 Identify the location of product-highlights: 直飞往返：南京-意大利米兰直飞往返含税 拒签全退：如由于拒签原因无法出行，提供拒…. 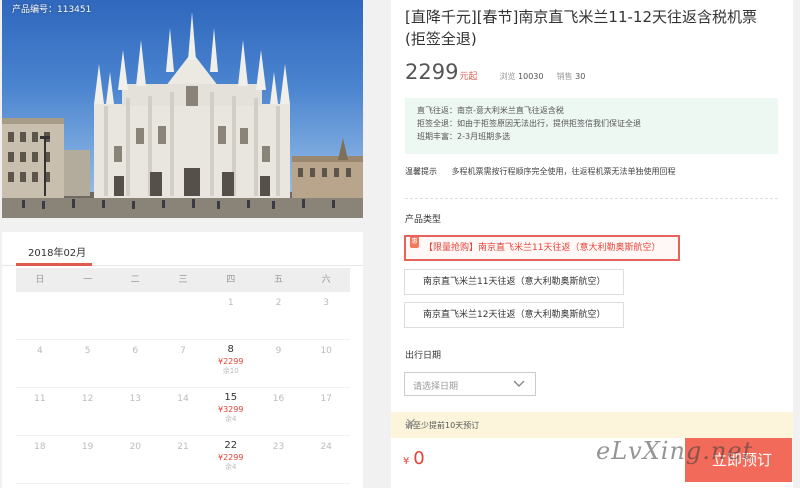
(591, 126).